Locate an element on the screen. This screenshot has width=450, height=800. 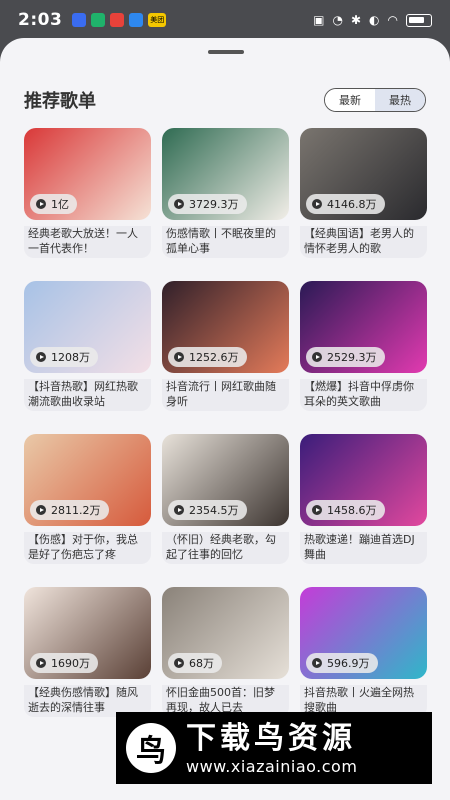
play-count: 68万 is located at coordinates (201, 663).